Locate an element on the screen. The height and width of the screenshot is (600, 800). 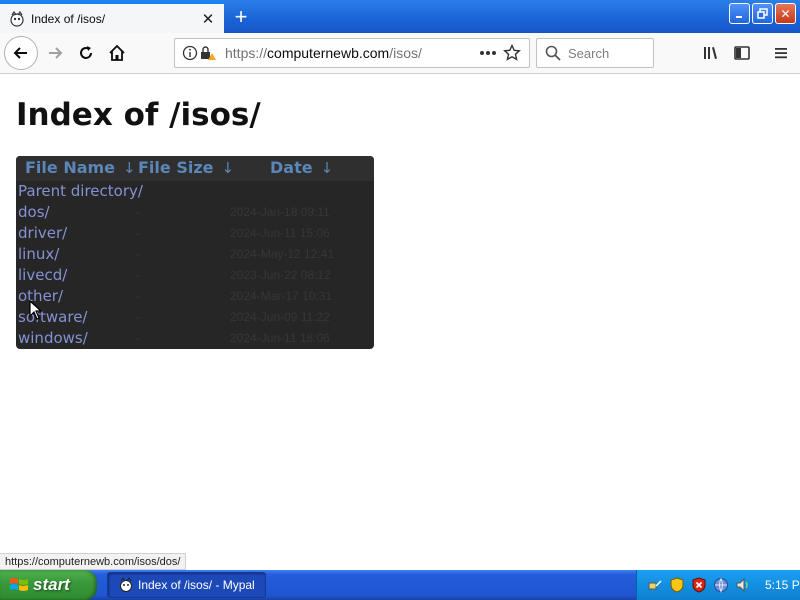
table-row: software/-2024-Jun-09 11:22 is located at coordinates (195, 317).